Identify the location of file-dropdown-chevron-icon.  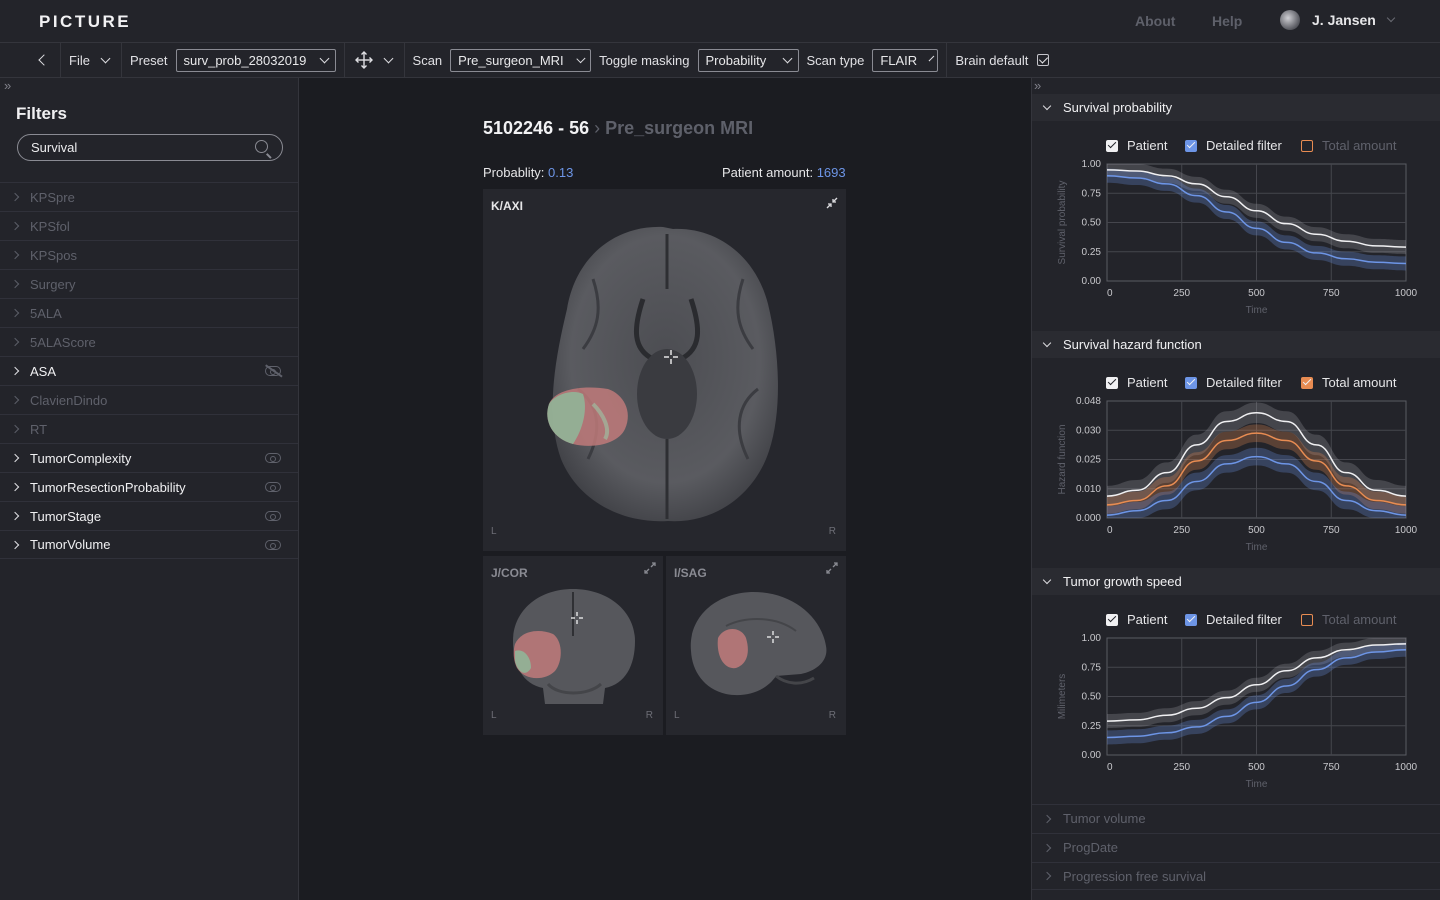
(105, 58).